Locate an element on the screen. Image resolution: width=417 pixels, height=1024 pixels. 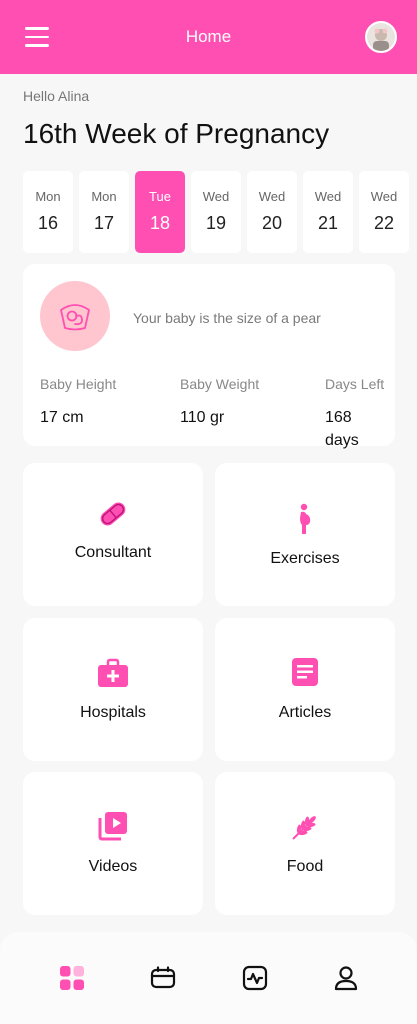
consultant-tile: Consultant is located at coordinates (113, 534).